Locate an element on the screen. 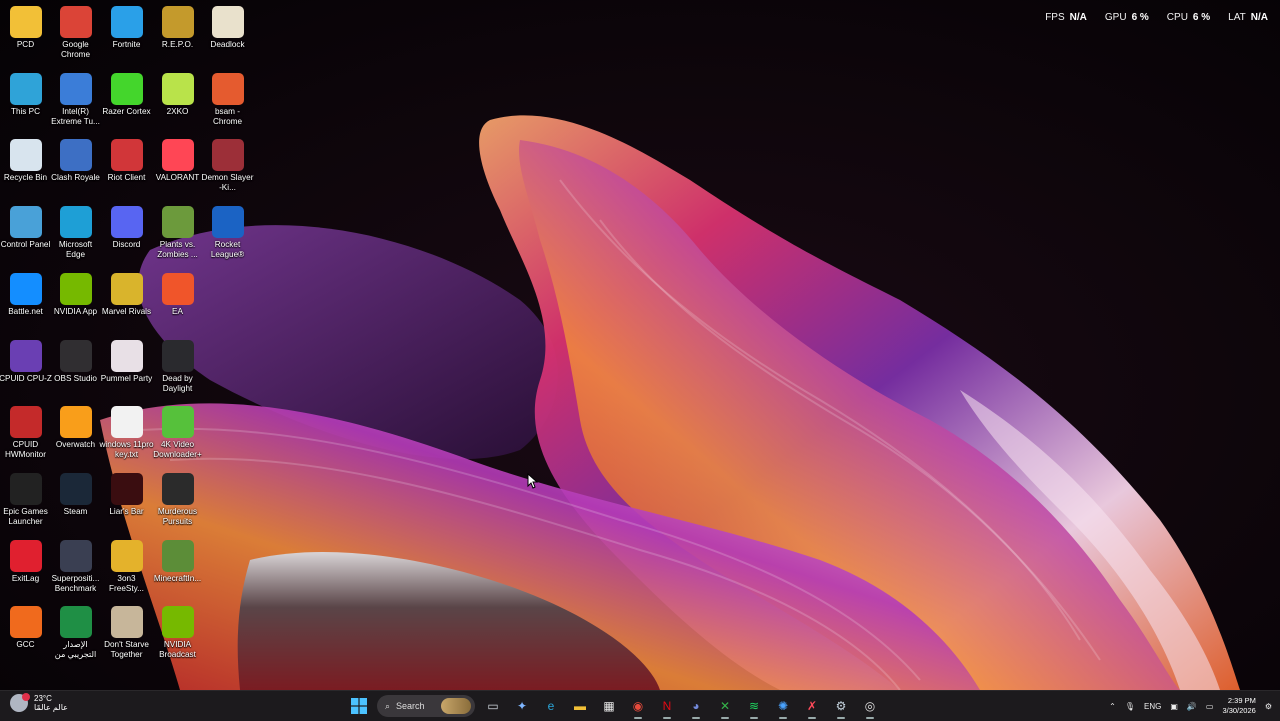 This screenshot has height=721, width=1280. desktop-icon: VALORANT is located at coordinates (177, 168).